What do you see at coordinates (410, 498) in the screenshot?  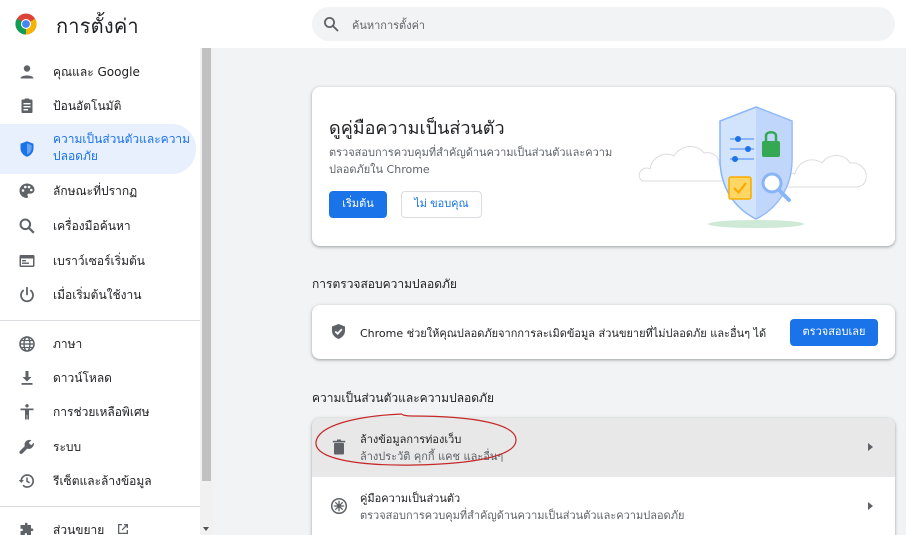 I see `privacy-guide-row-title: คู่มือความเป็นส่วนตัว` at bounding box center [410, 498].